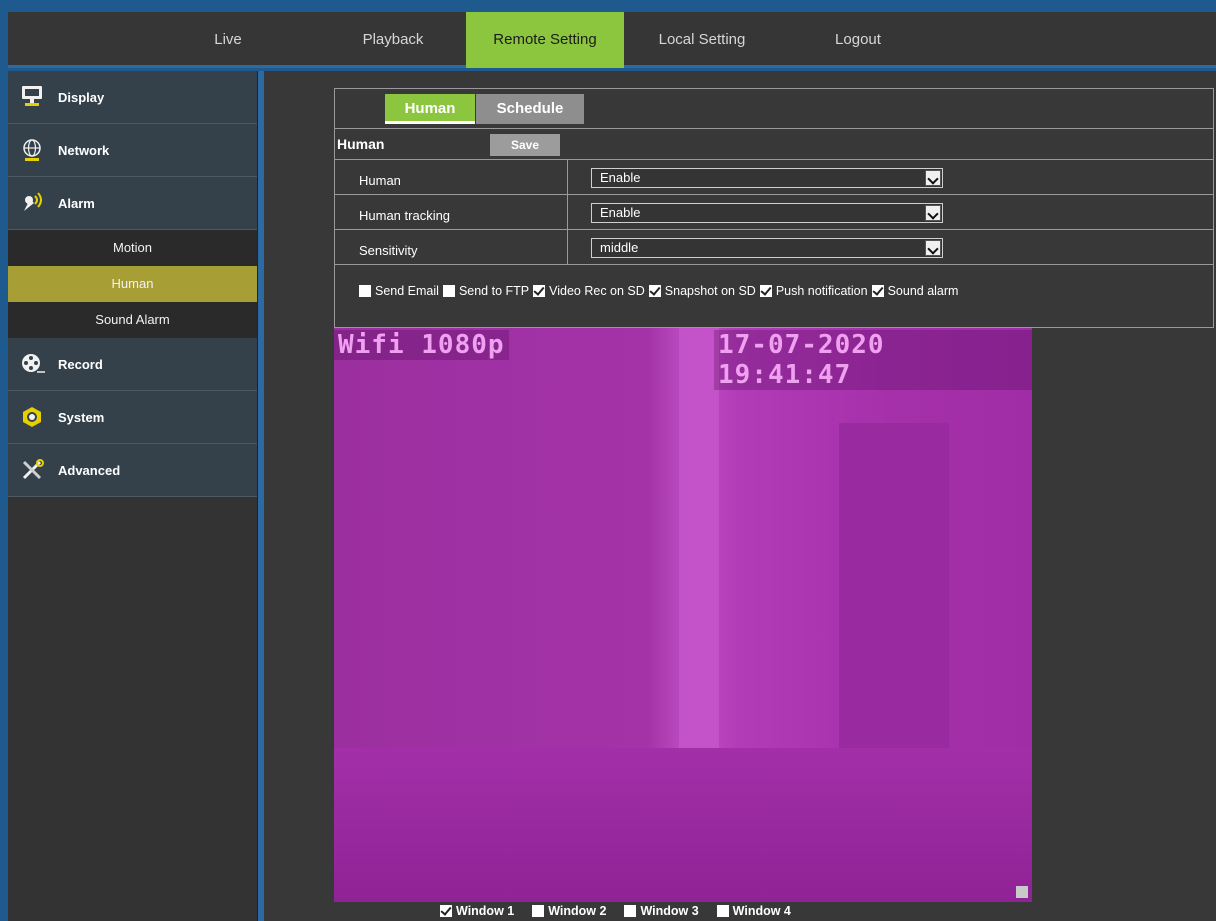 The height and width of the screenshot is (921, 1216). I want to click on sidebar-item-label: Advanced, so click(89, 470).